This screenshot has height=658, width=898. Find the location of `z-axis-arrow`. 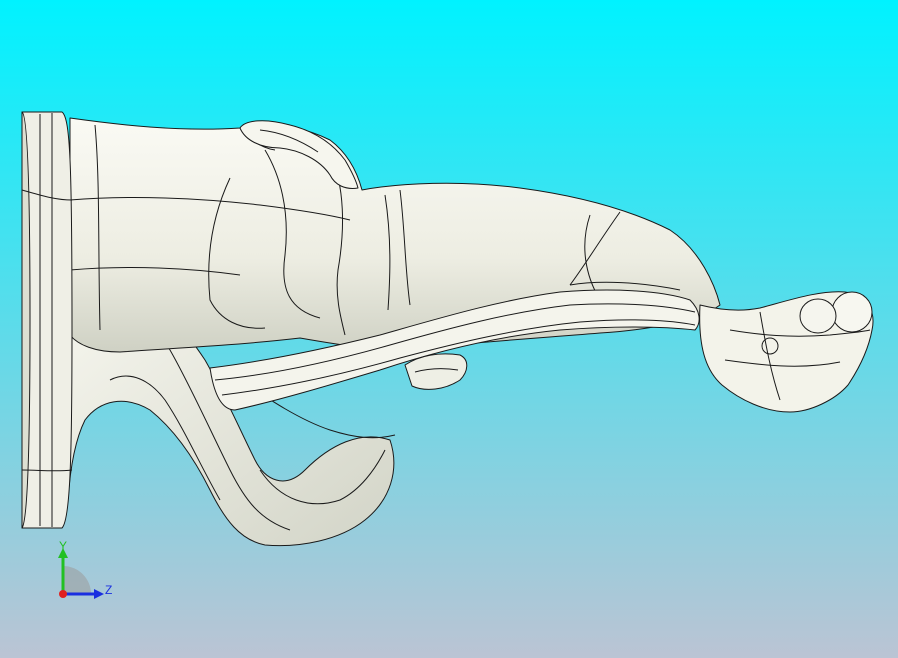

z-axis-arrow is located at coordinates (99, 594).